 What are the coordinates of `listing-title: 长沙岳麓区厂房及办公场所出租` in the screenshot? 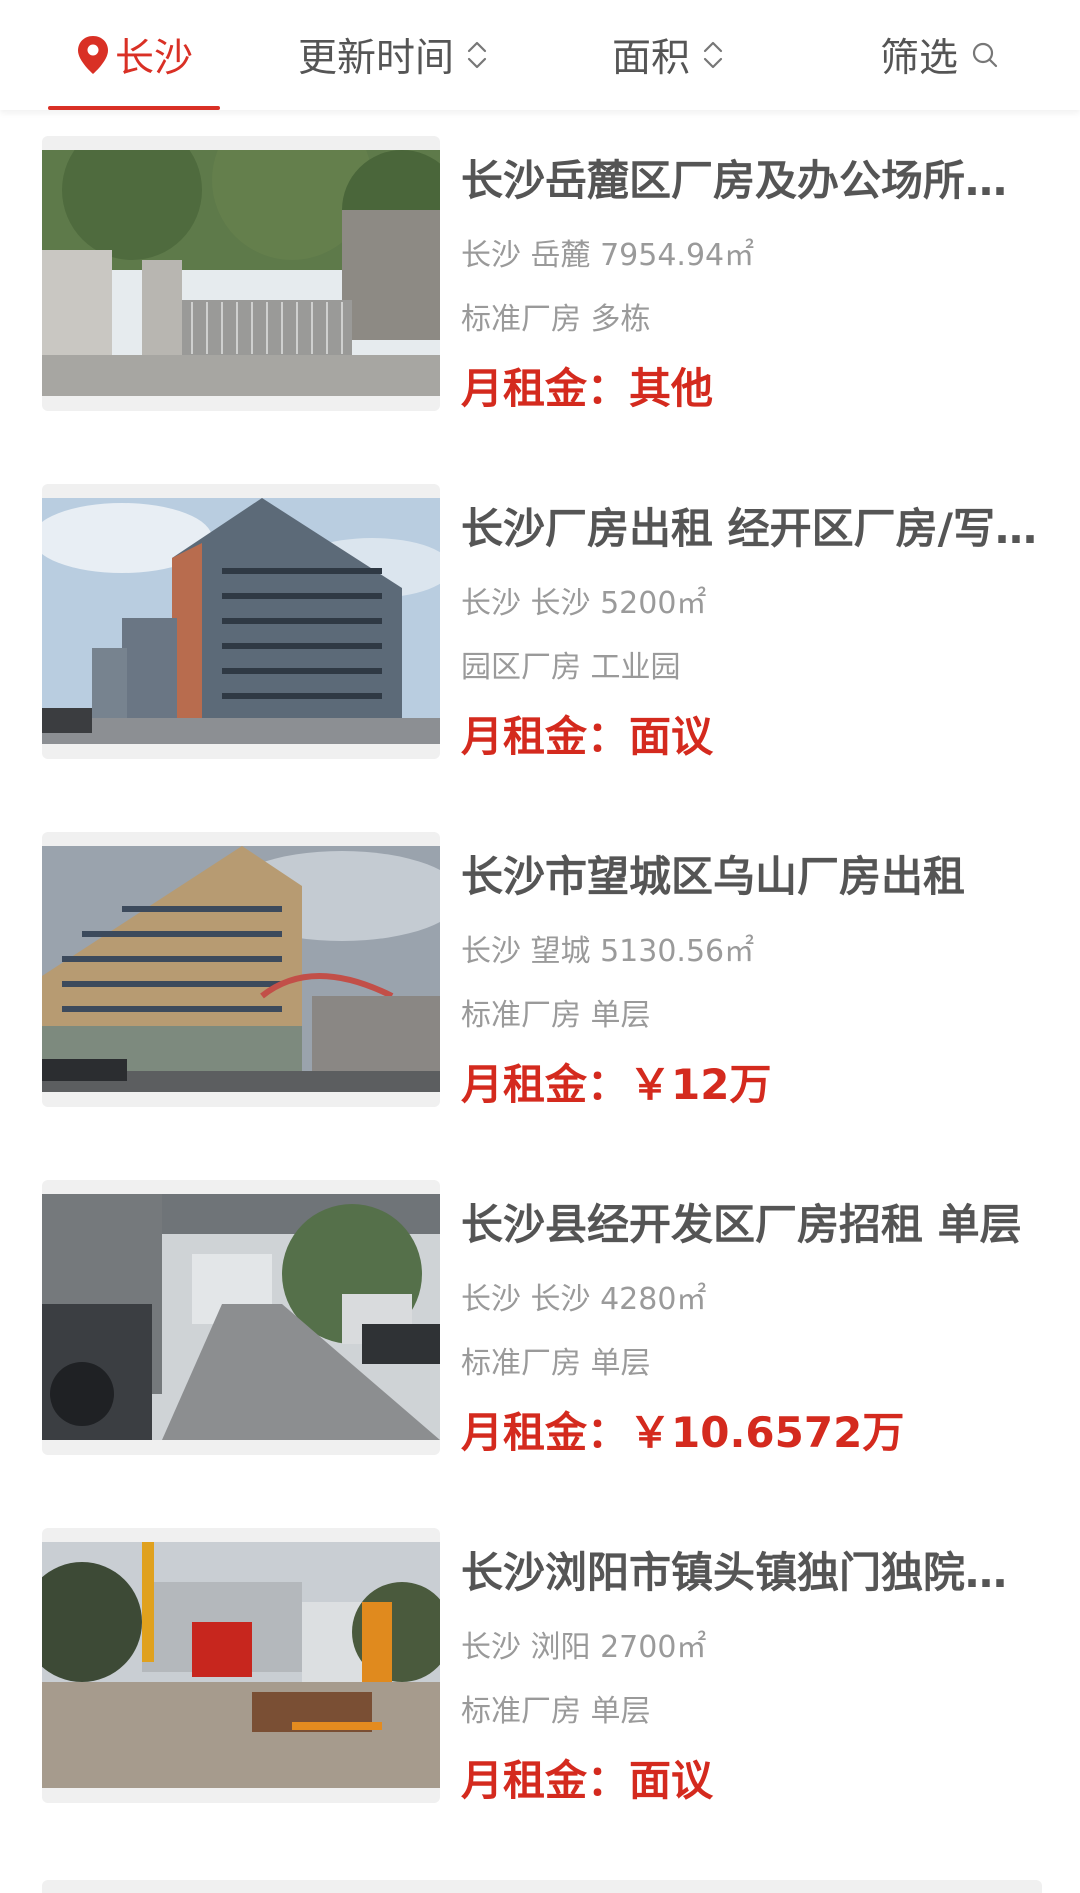 It's located at (751, 180).